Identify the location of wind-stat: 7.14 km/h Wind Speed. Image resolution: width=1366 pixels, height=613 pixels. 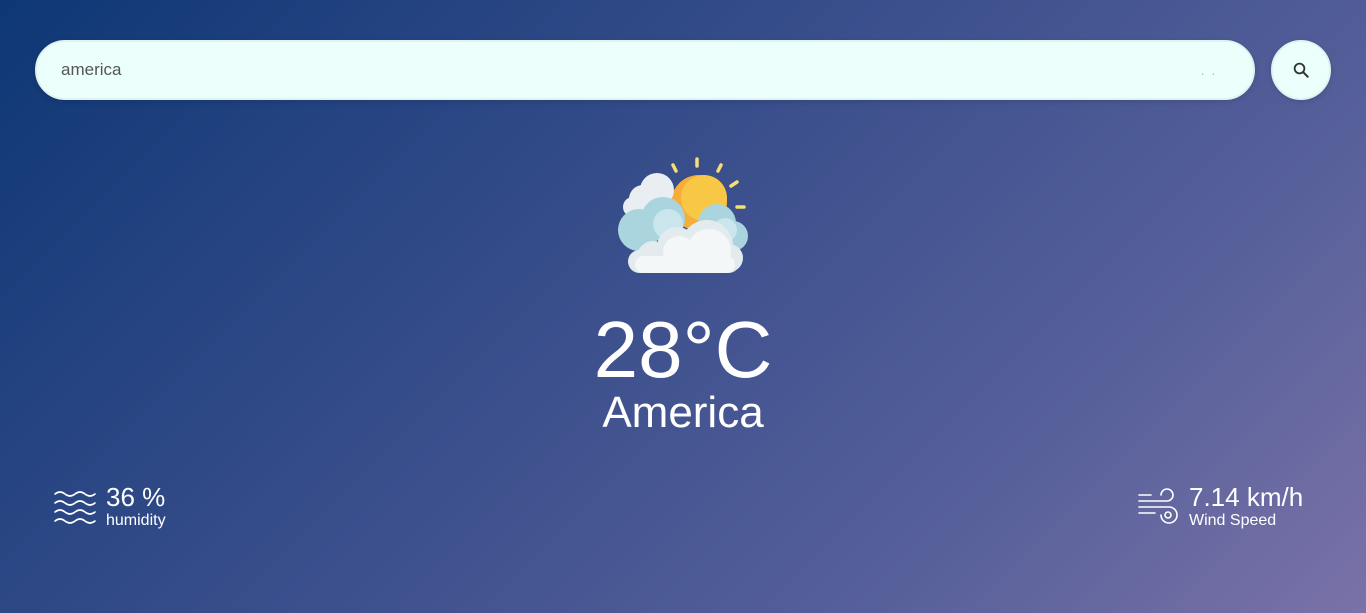
(1220, 506).